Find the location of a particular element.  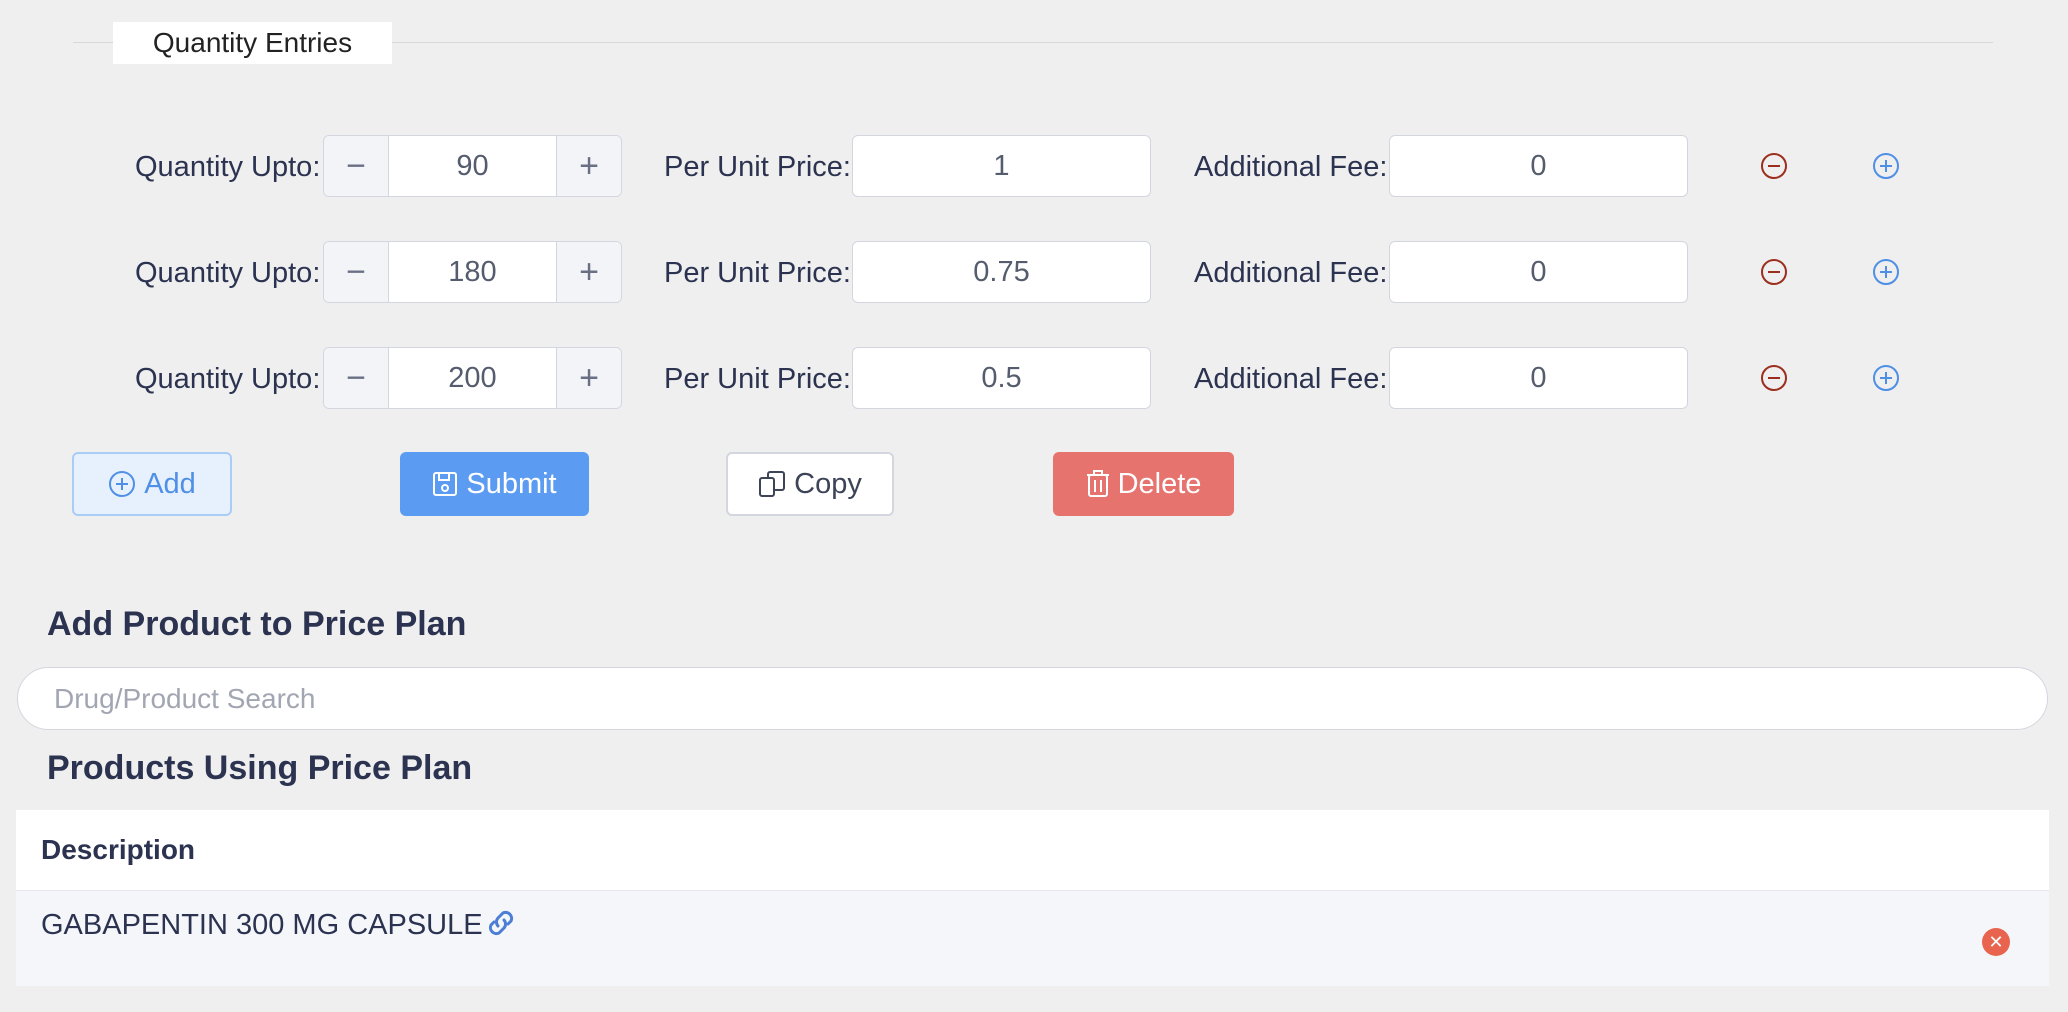

per-unit-price-input: 1 is located at coordinates (1001, 166).